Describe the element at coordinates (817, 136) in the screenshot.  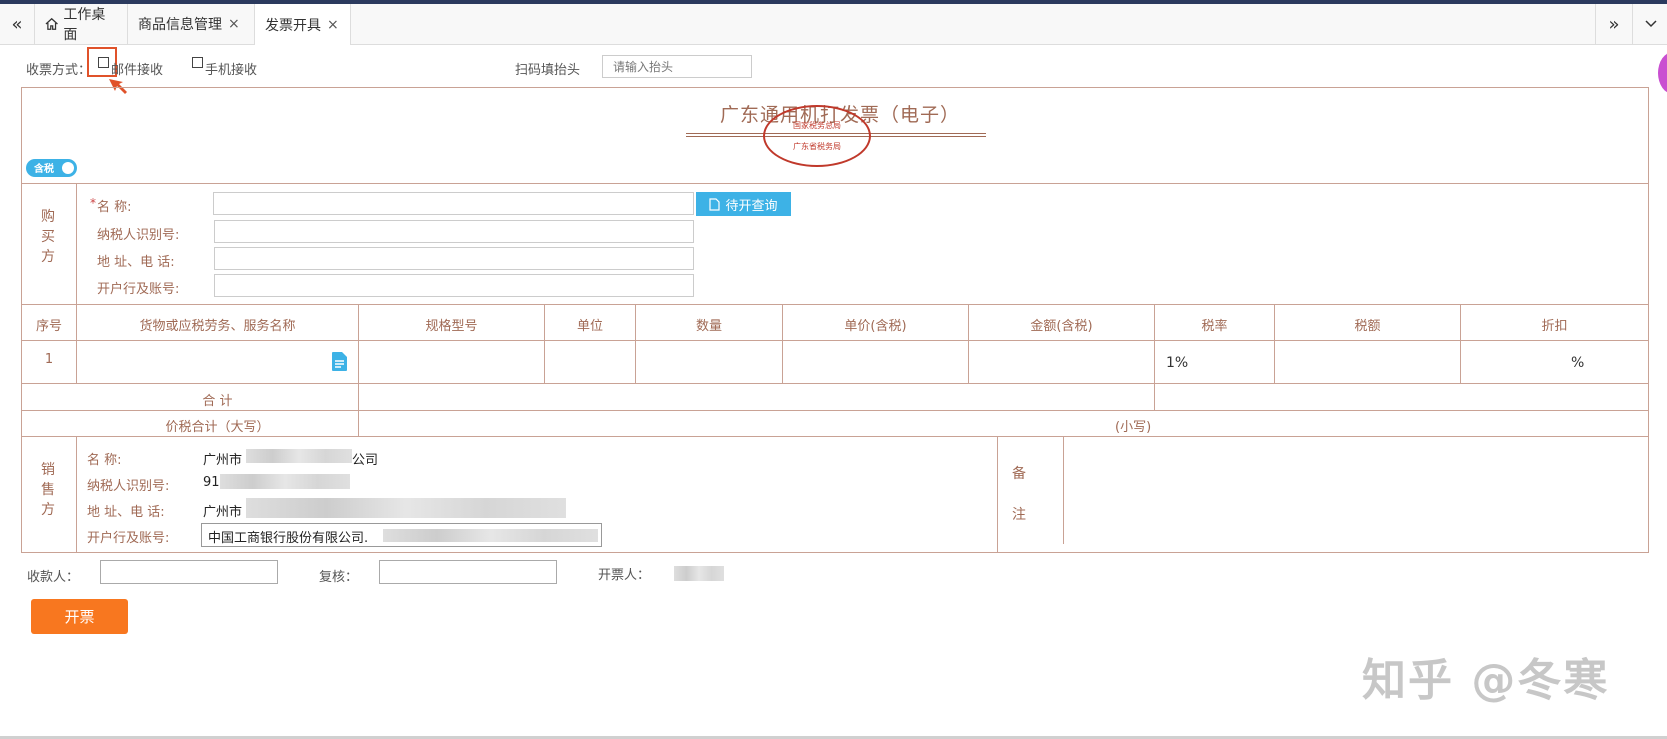
I see `tax-stamp: 国家税务总局 广东省税务局` at that location.